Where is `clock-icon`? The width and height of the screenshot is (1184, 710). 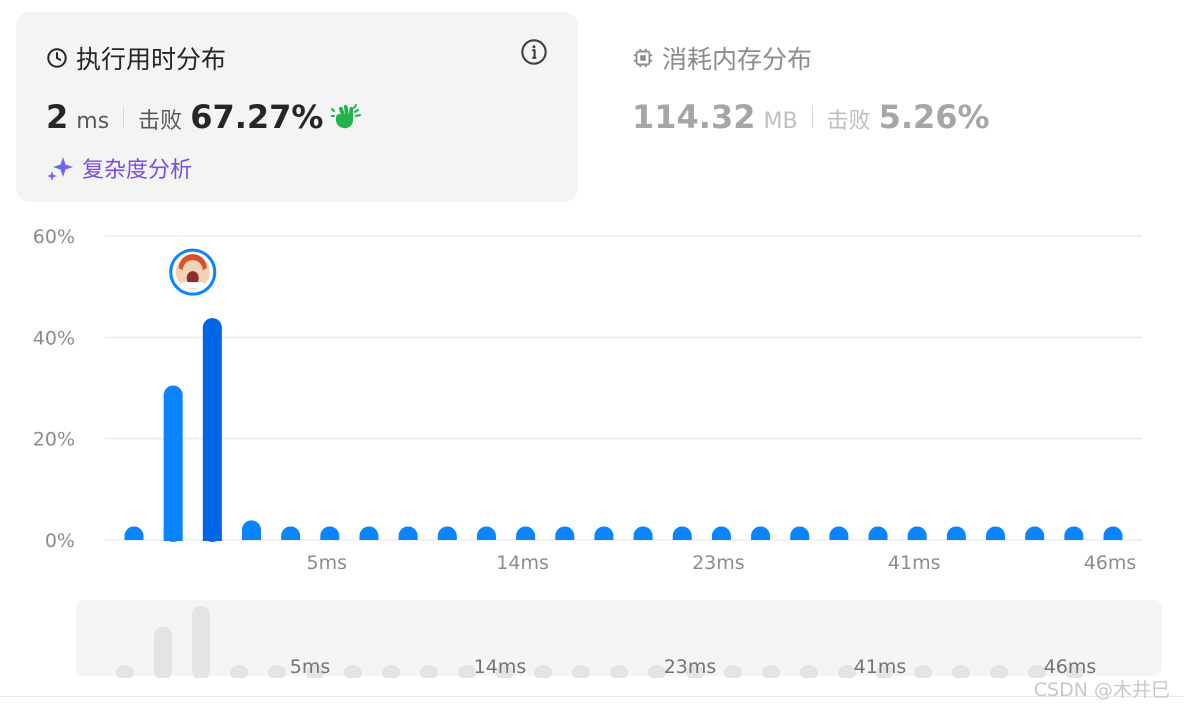 clock-icon is located at coordinates (57, 58).